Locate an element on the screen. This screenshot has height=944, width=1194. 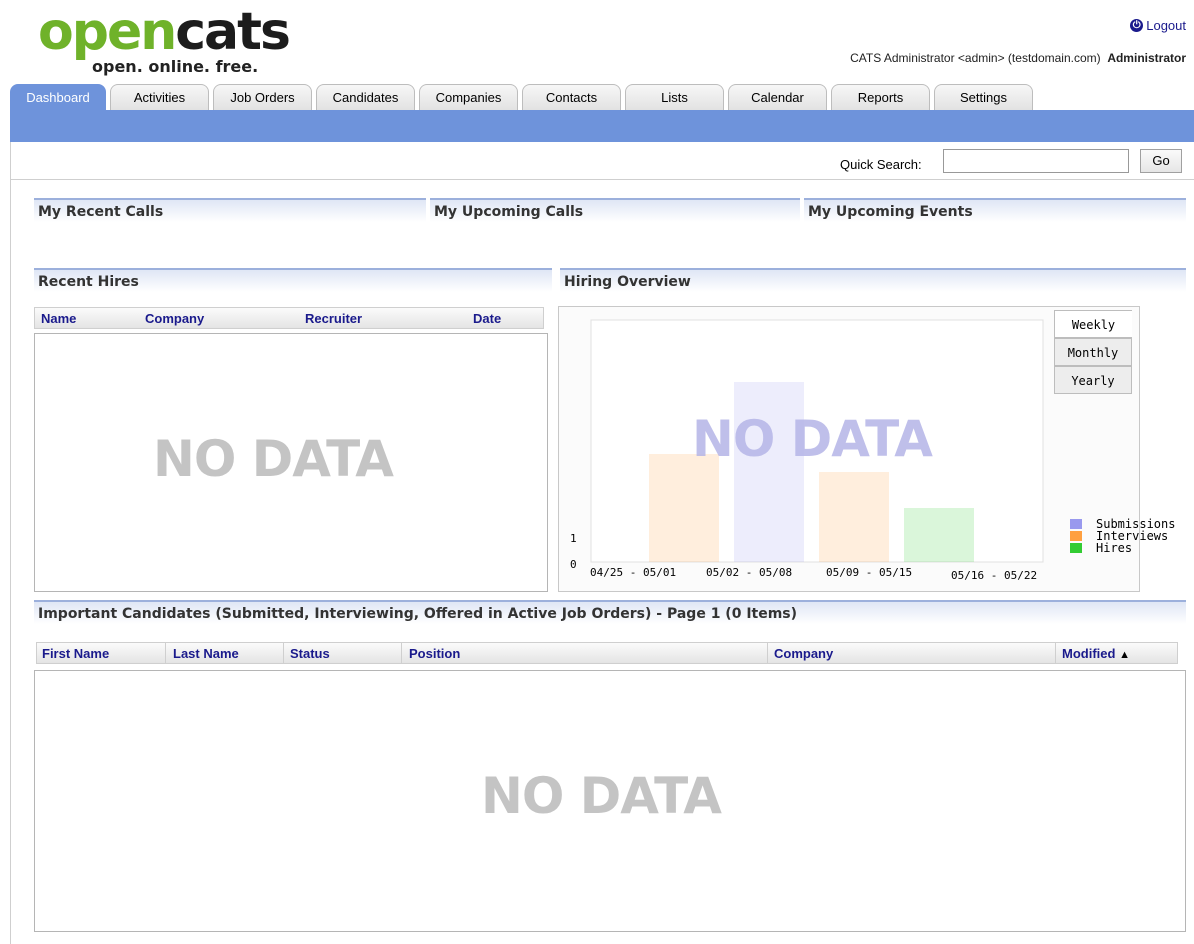
recent-hires-table-body: NO DATA is located at coordinates (291, 462).